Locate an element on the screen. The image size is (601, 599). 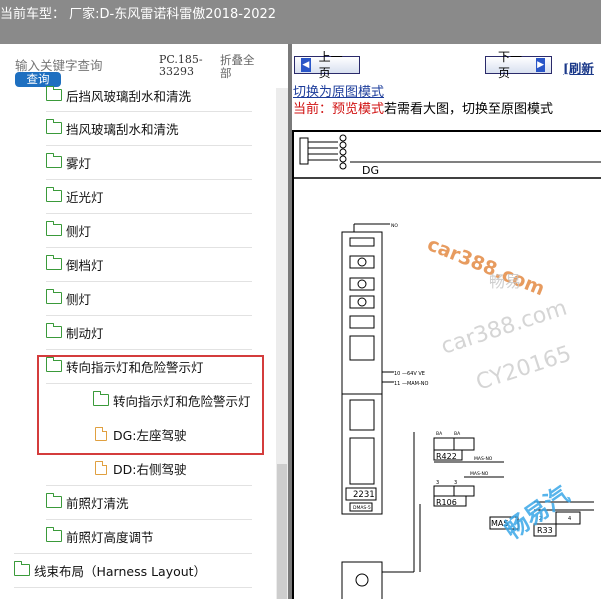
scrollbar-thumb is located at coordinates (282, 531).